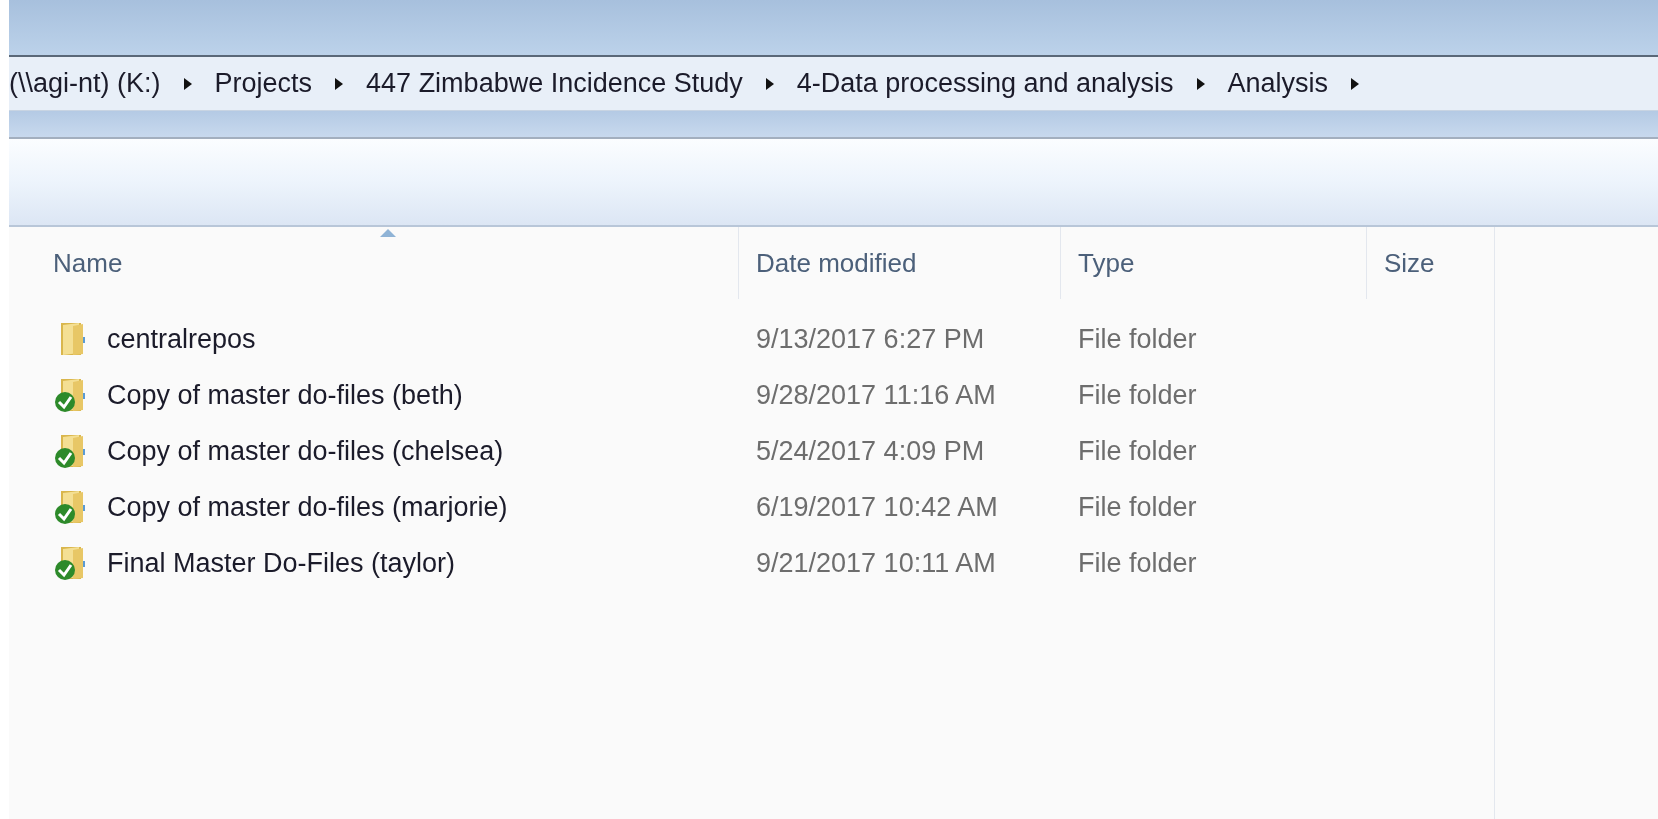 This screenshot has height=819, width=1658. Describe the element at coordinates (836, 263) in the screenshot. I see `column-header: Date modified` at that location.